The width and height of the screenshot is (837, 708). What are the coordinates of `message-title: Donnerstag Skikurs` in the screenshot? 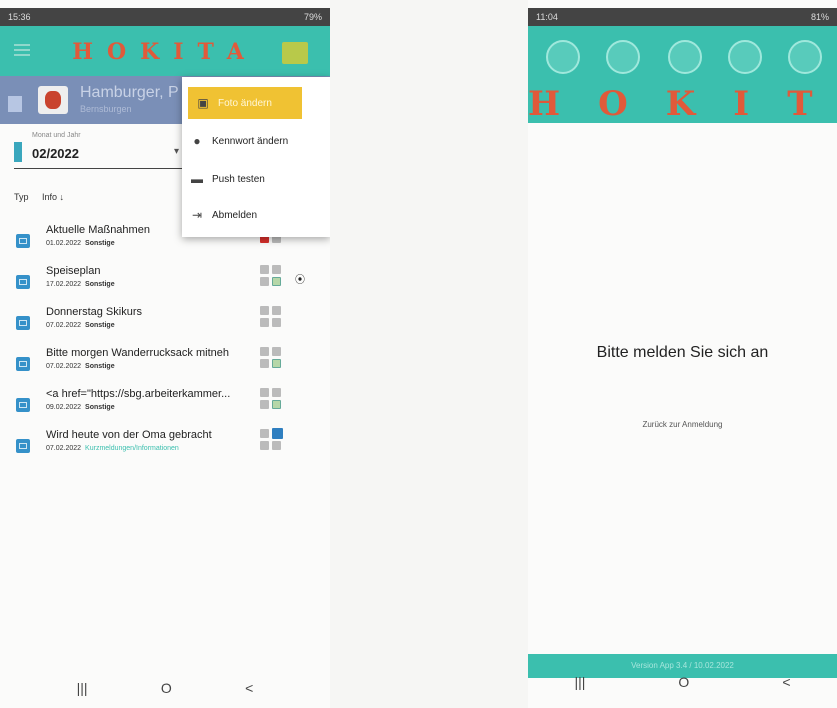 It's located at (94, 312).